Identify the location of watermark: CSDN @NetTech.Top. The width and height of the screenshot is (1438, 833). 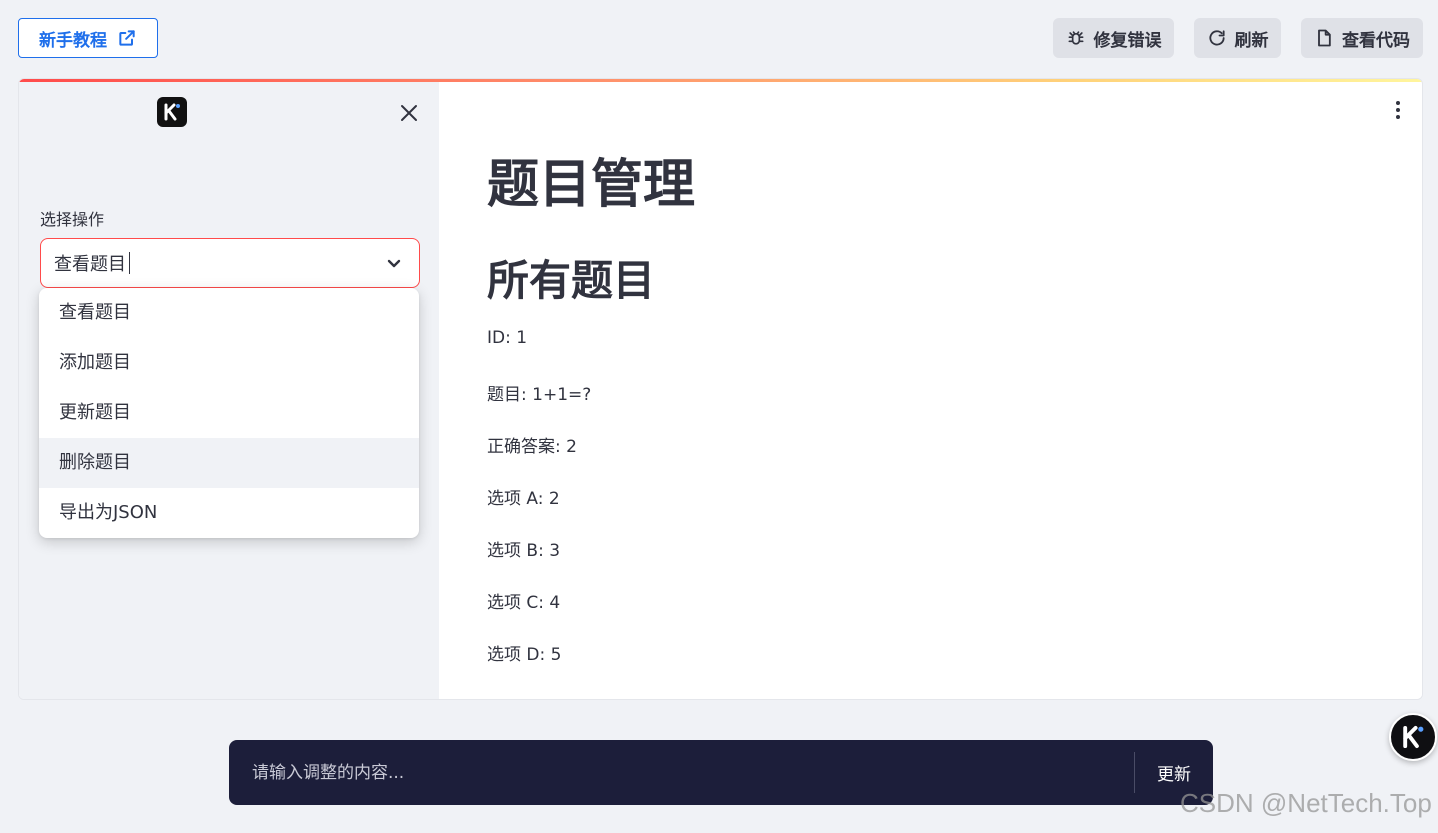
(1306, 803).